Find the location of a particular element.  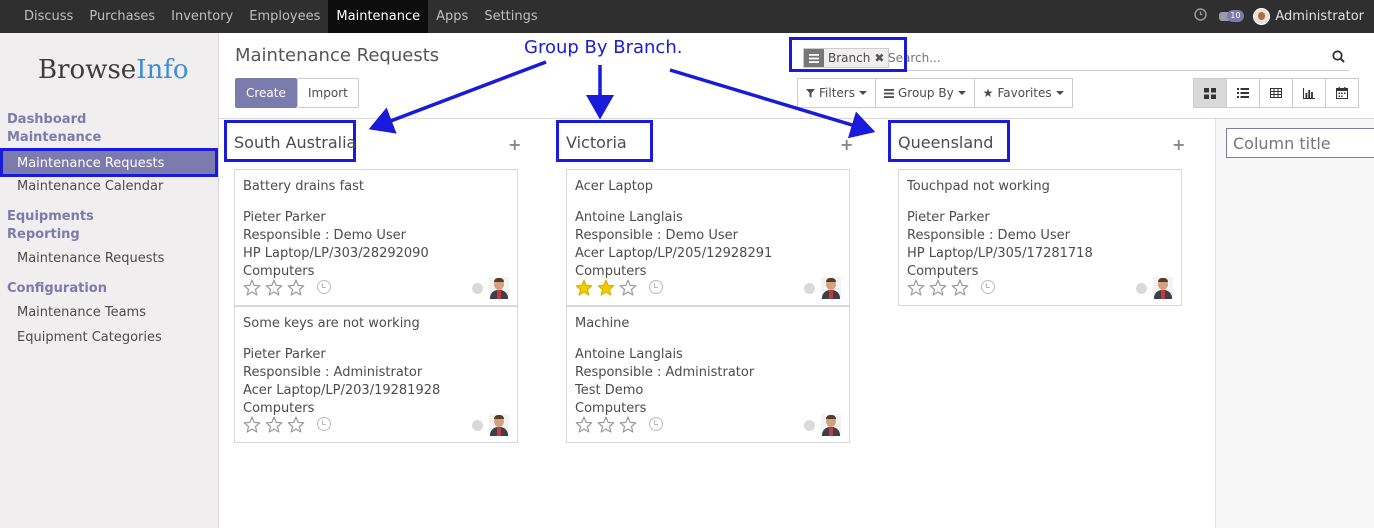

import-button: Import is located at coordinates (328, 93).